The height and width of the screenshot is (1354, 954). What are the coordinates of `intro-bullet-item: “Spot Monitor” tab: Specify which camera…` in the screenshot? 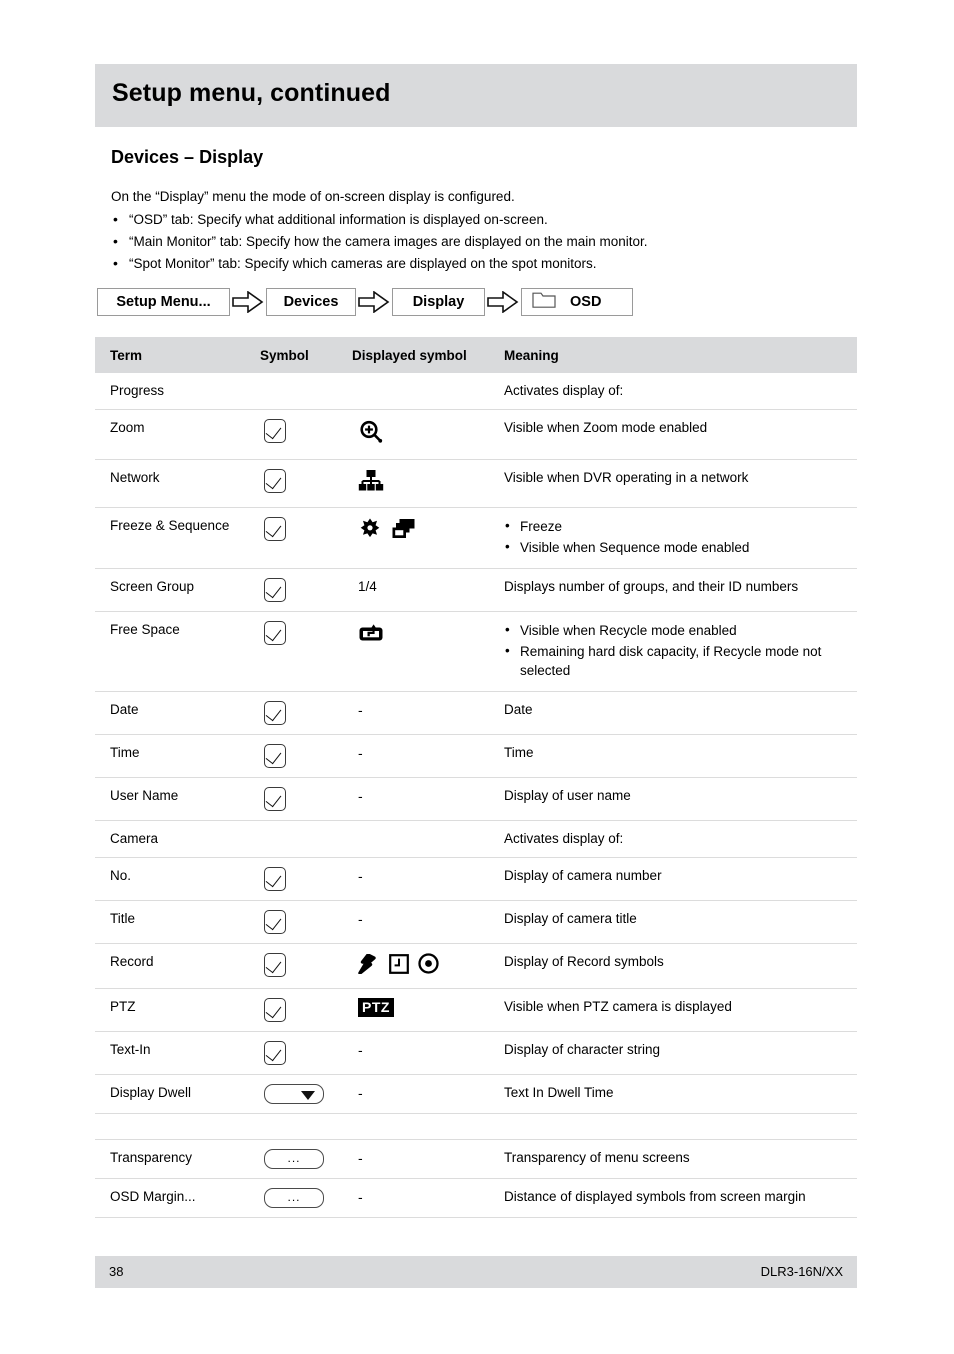 It's located at (481, 263).